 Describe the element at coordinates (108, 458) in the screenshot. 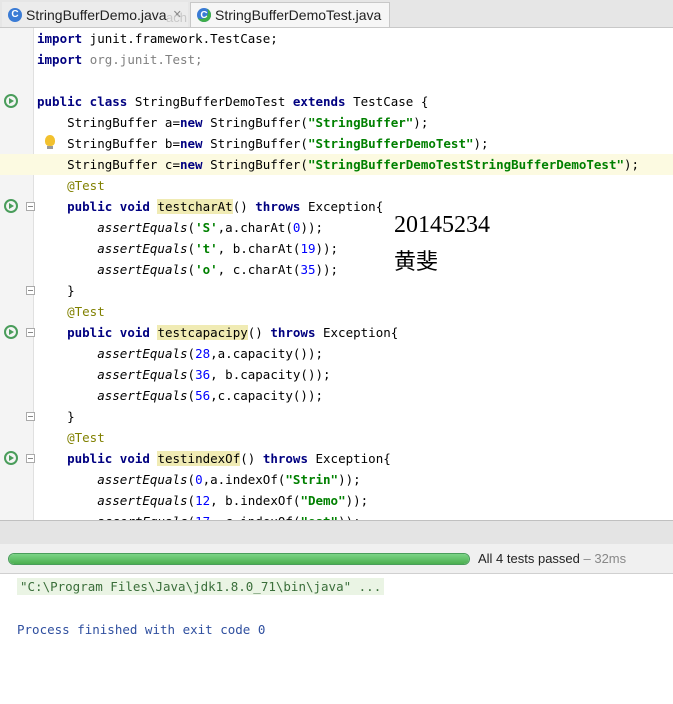

I see `code-token: public void` at that location.